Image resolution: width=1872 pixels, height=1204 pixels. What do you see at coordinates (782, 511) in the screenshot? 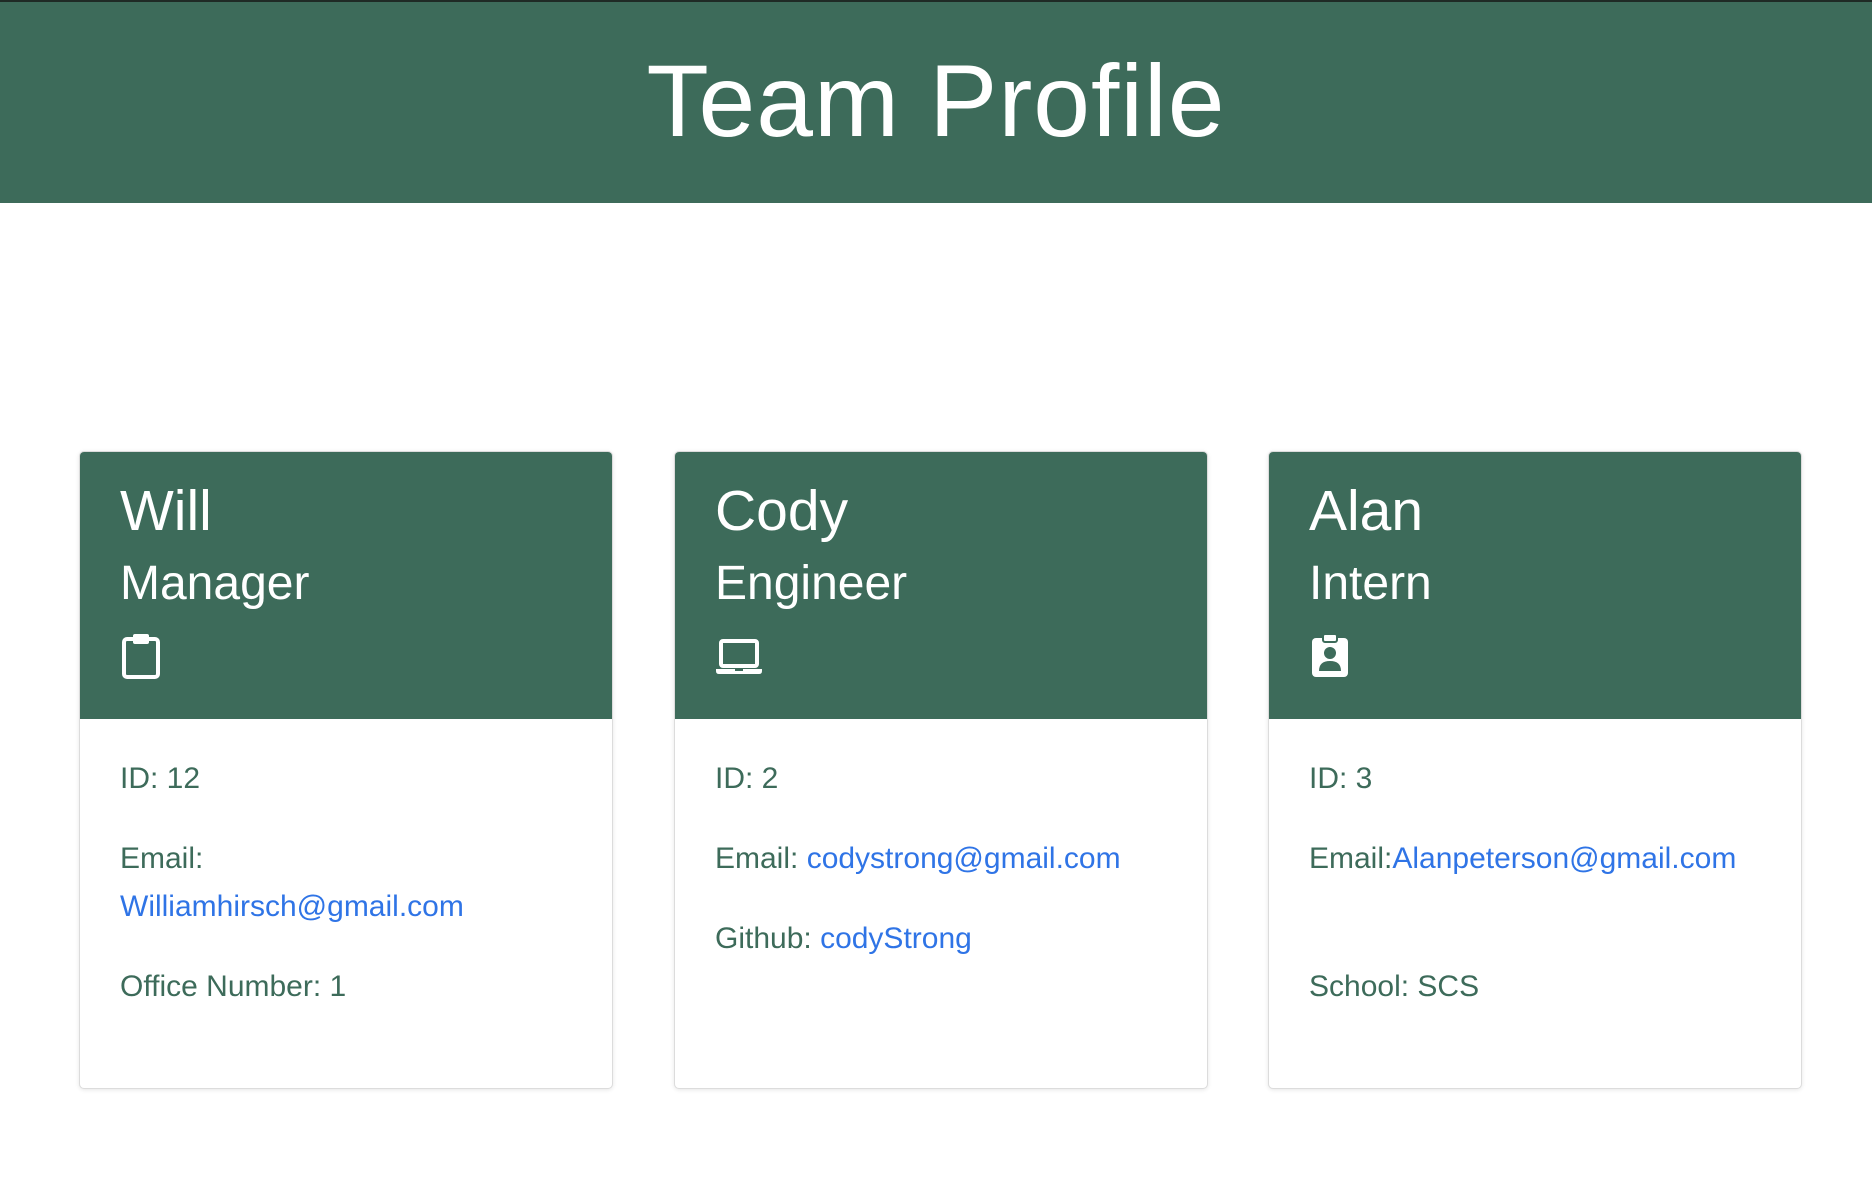
I see `employee-name: Cody` at bounding box center [782, 511].